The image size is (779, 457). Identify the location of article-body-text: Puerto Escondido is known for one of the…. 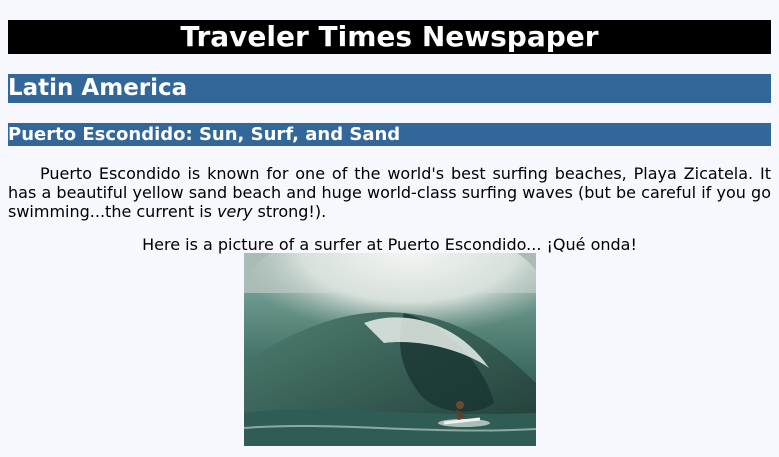
(389, 192).